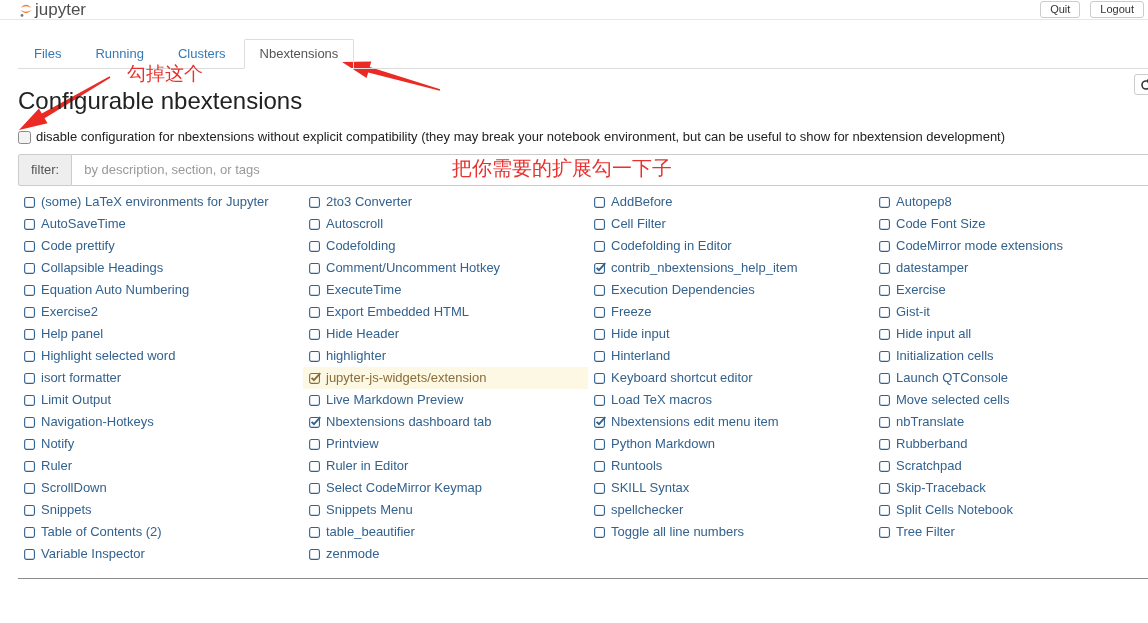 This screenshot has height=623, width=1148. I want to click on extension-link: (some) LaTeX environments for Jupyter, so click(155, 202).